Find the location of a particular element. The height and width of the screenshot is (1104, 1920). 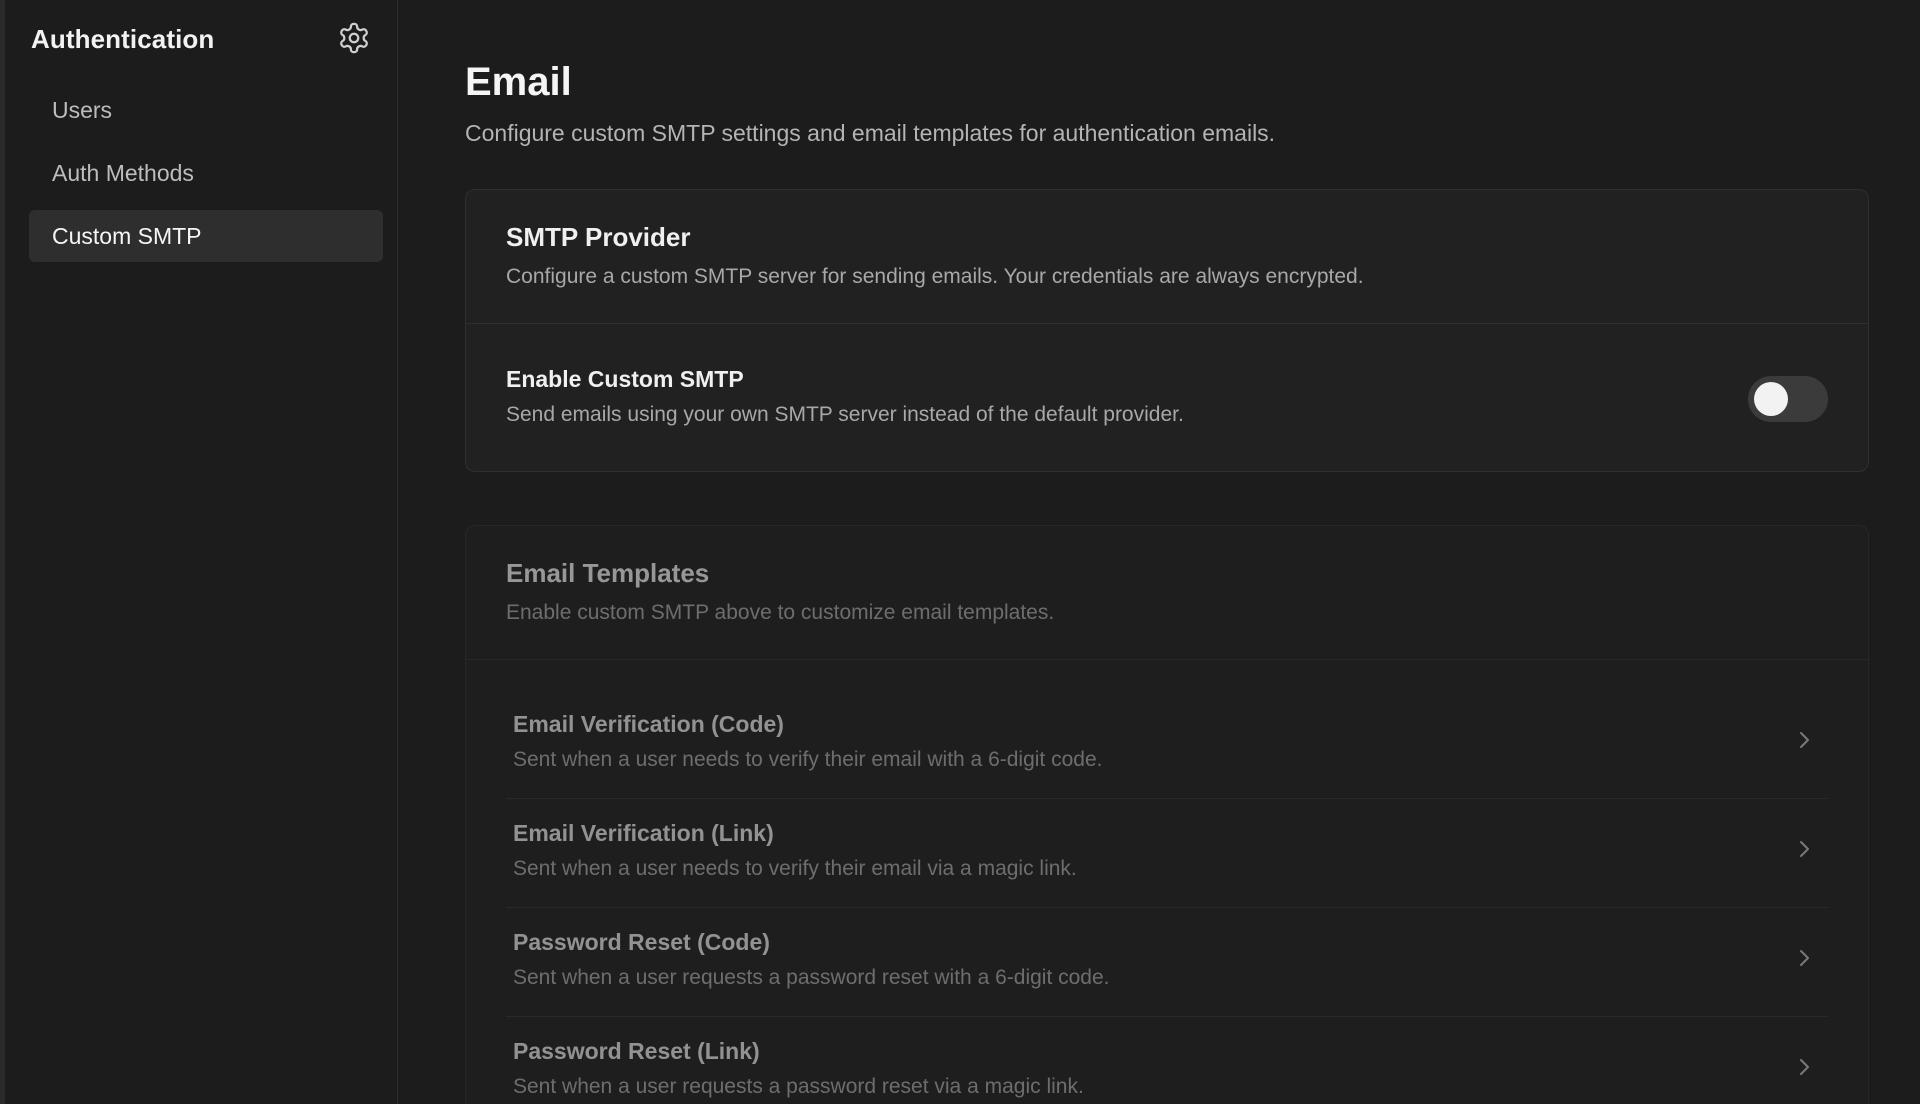

sidebar-header: Authentication is located at coordinates (201, 39).